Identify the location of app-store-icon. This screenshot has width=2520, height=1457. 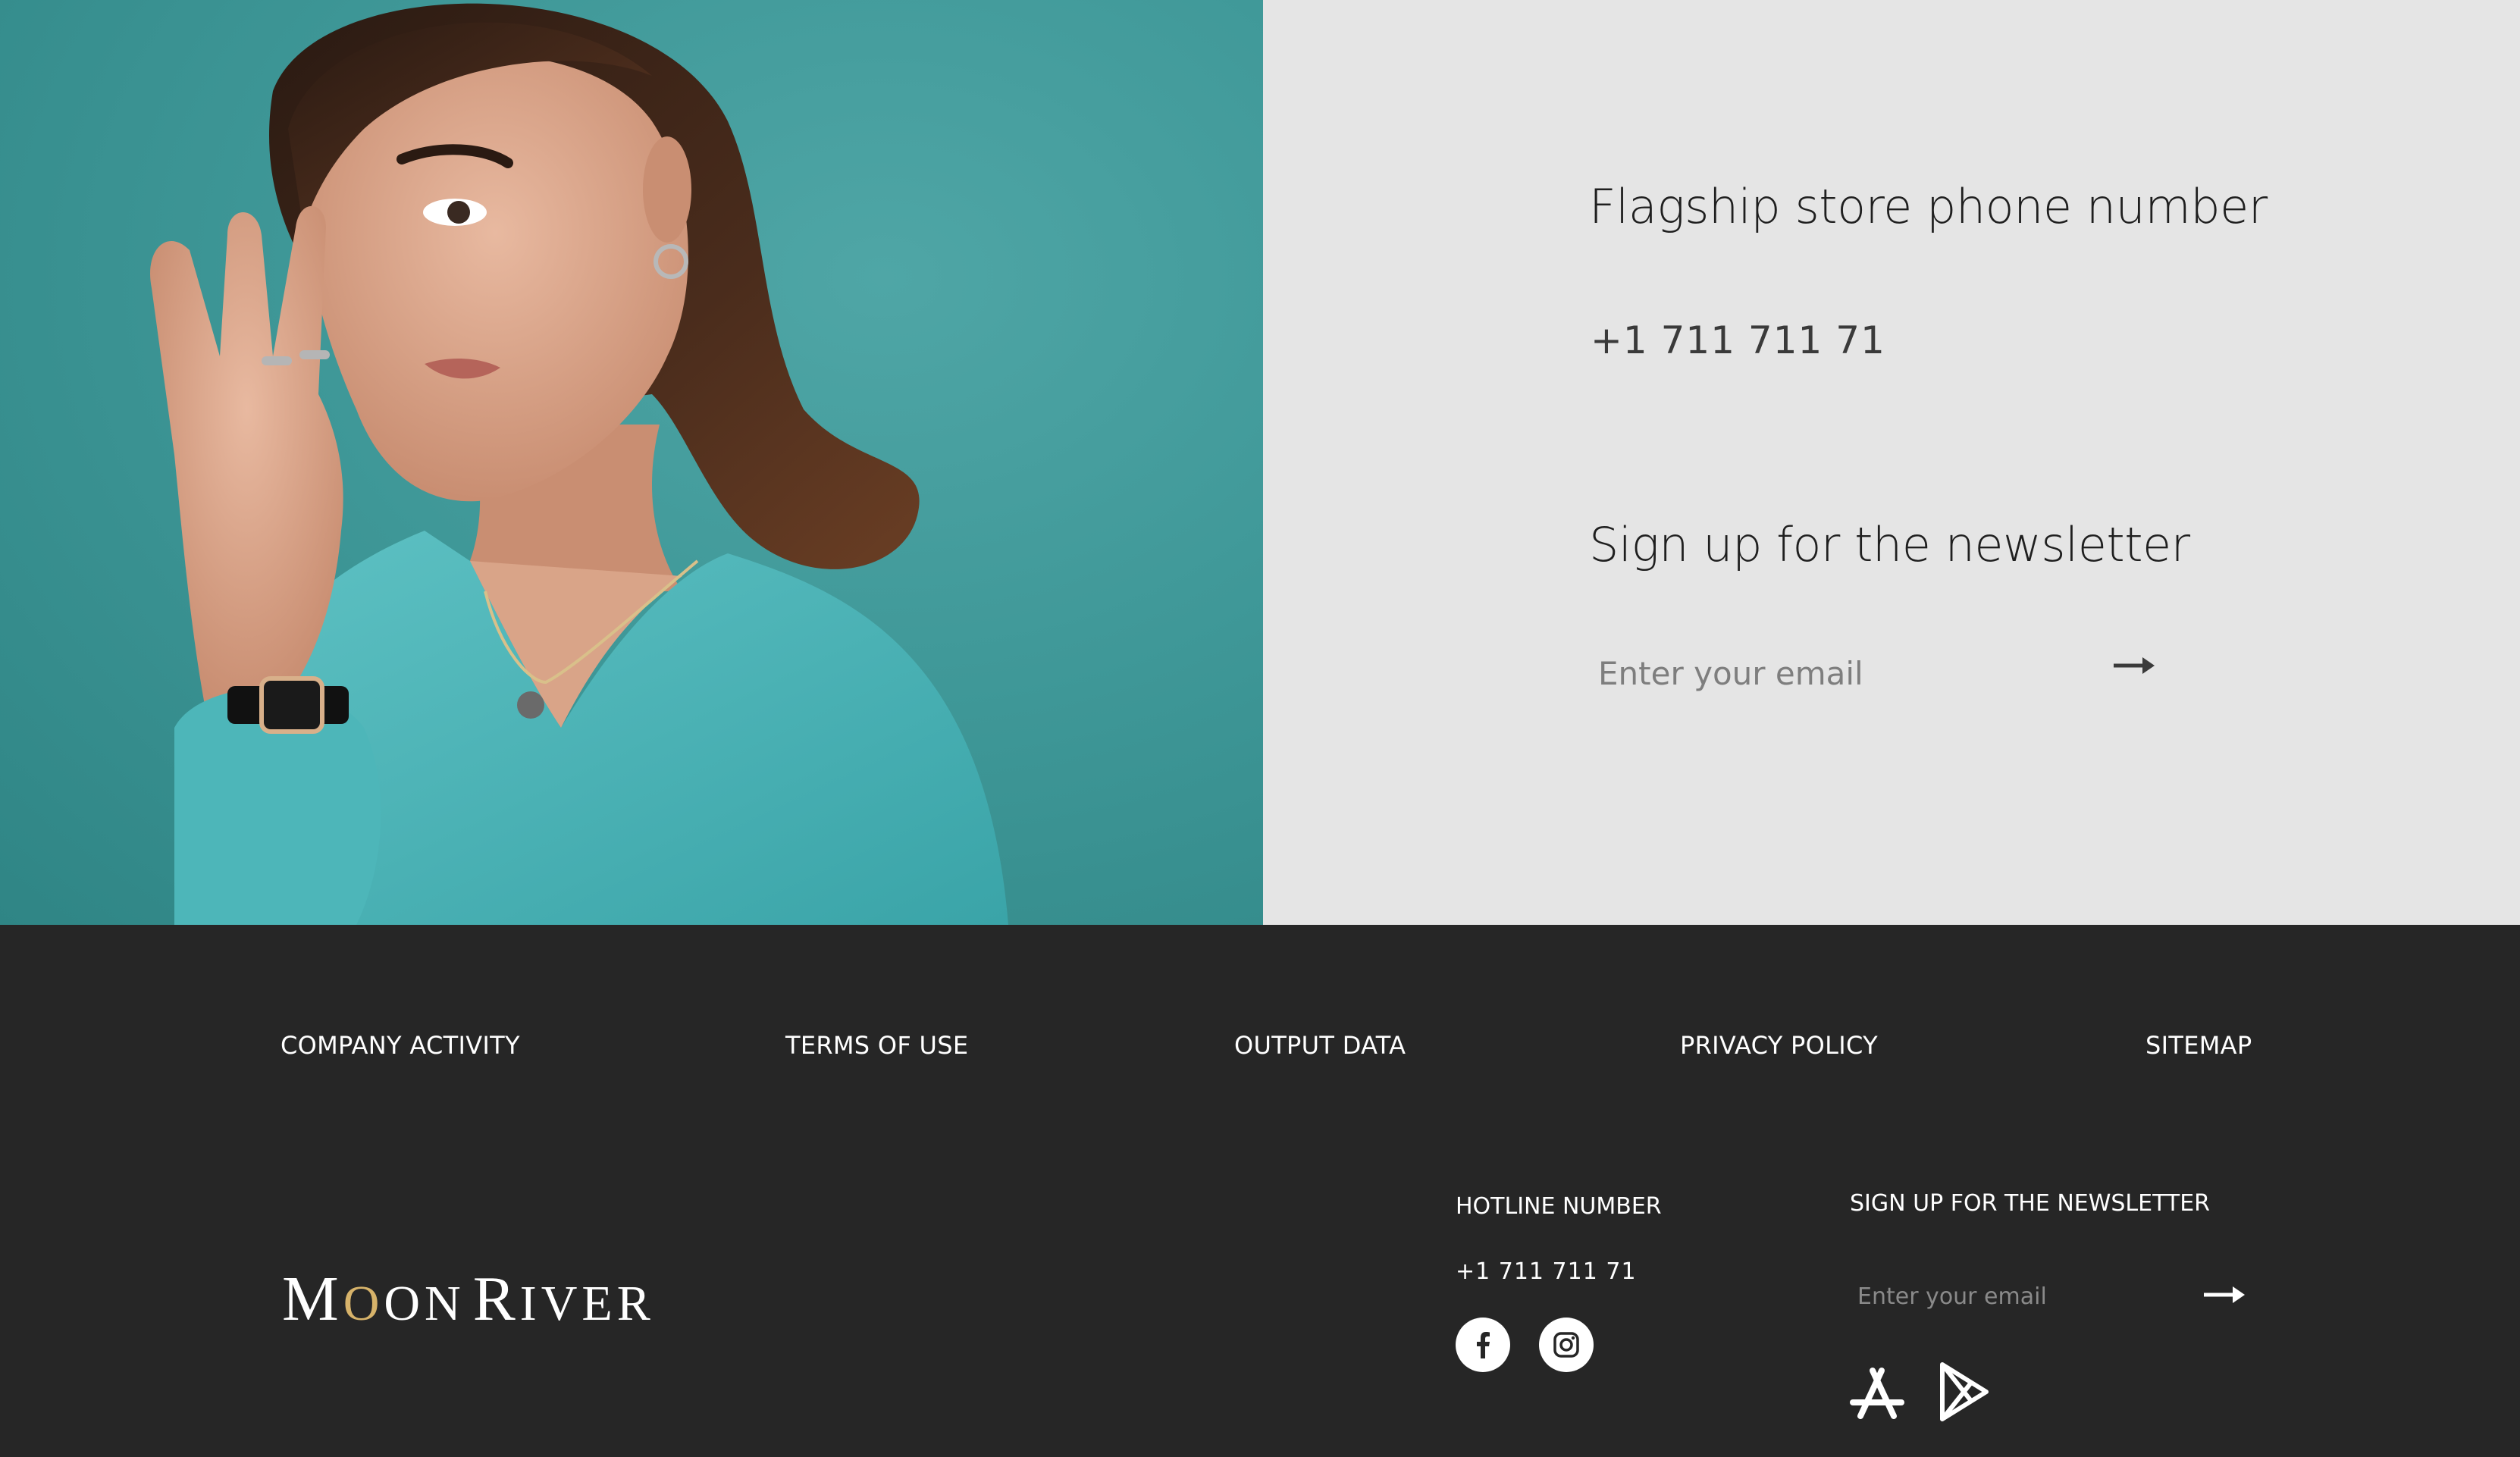
(1877, 1393).